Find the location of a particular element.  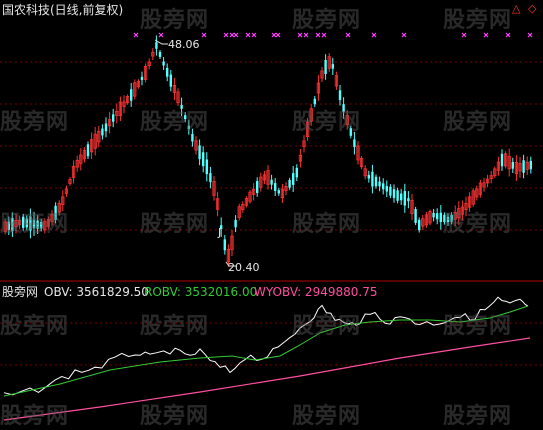

diamond-icon: ◇ is located at coordinates (532, 9).